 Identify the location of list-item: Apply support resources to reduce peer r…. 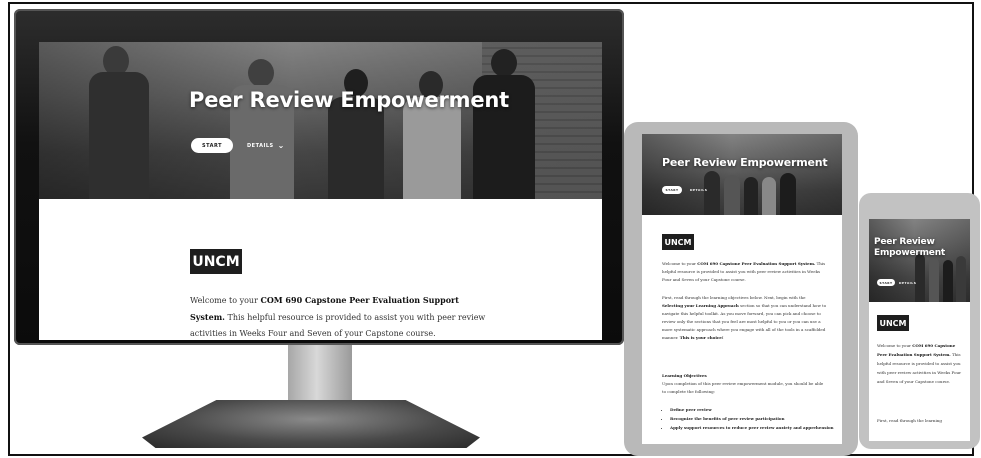
(752, 427).